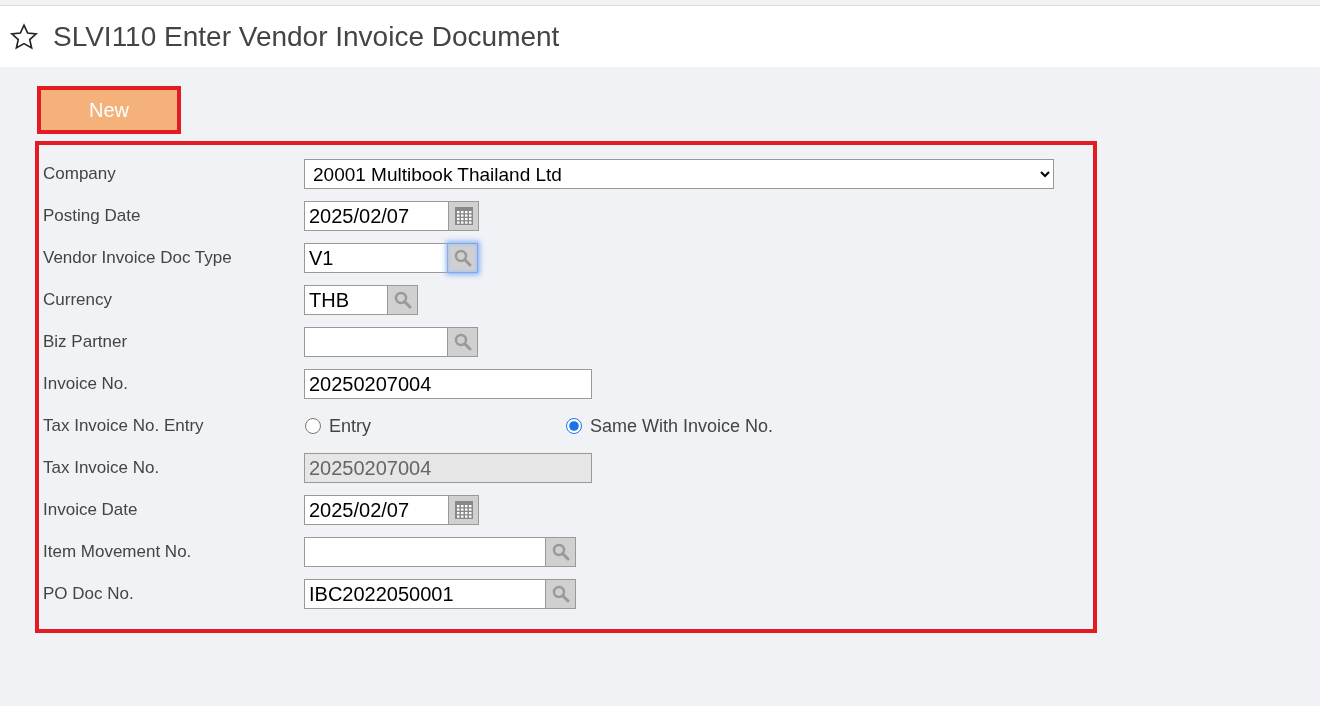 Image resolution: width=1320 pixels, height=706 pixels. I want to click on field-label: Currency, so click(77, 300).